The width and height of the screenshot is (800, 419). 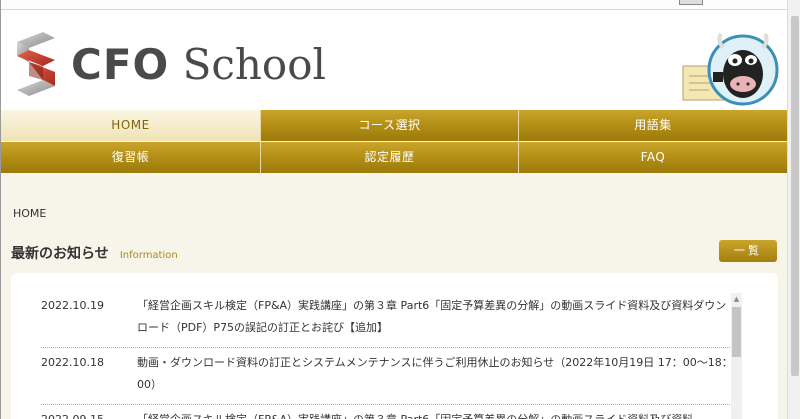 I want to click on scroll-up-icon: ▲, so click(x=736, y=299).